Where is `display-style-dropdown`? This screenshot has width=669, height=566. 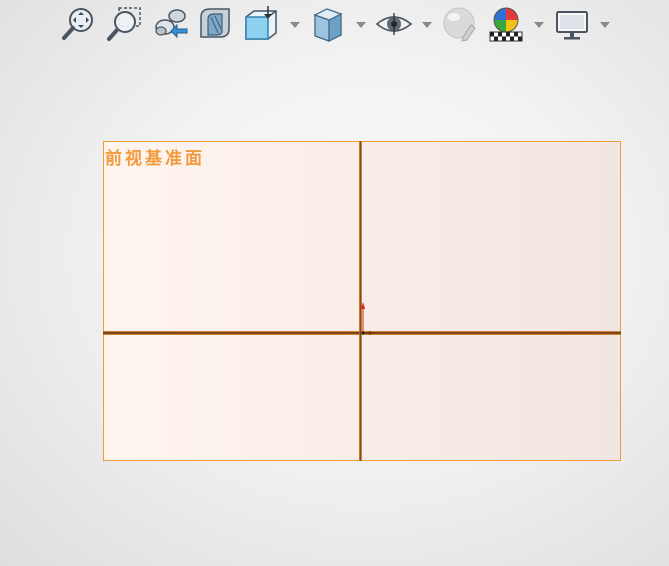
display-style-dropdown is located at coordinates (361, 25).